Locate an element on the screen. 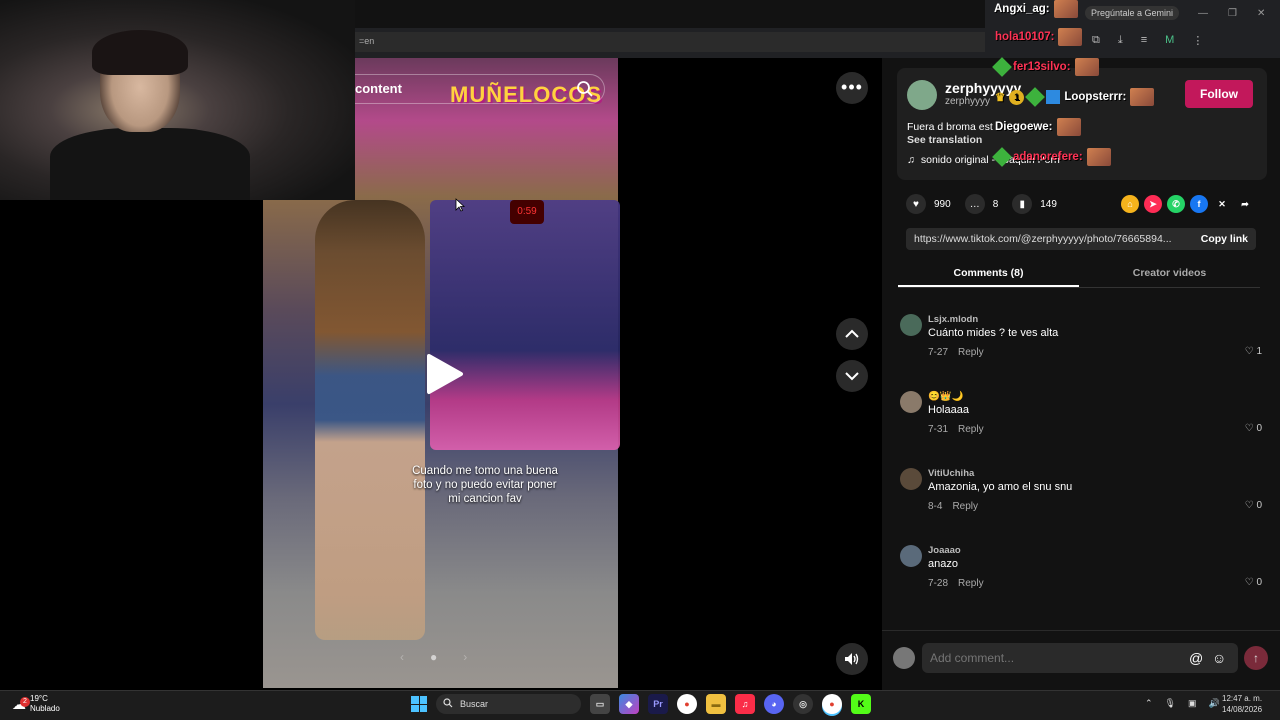 Image resolution: width=1280 pixels, height=720 pixels. kick-icon: K is located at coordinates (861, 704).